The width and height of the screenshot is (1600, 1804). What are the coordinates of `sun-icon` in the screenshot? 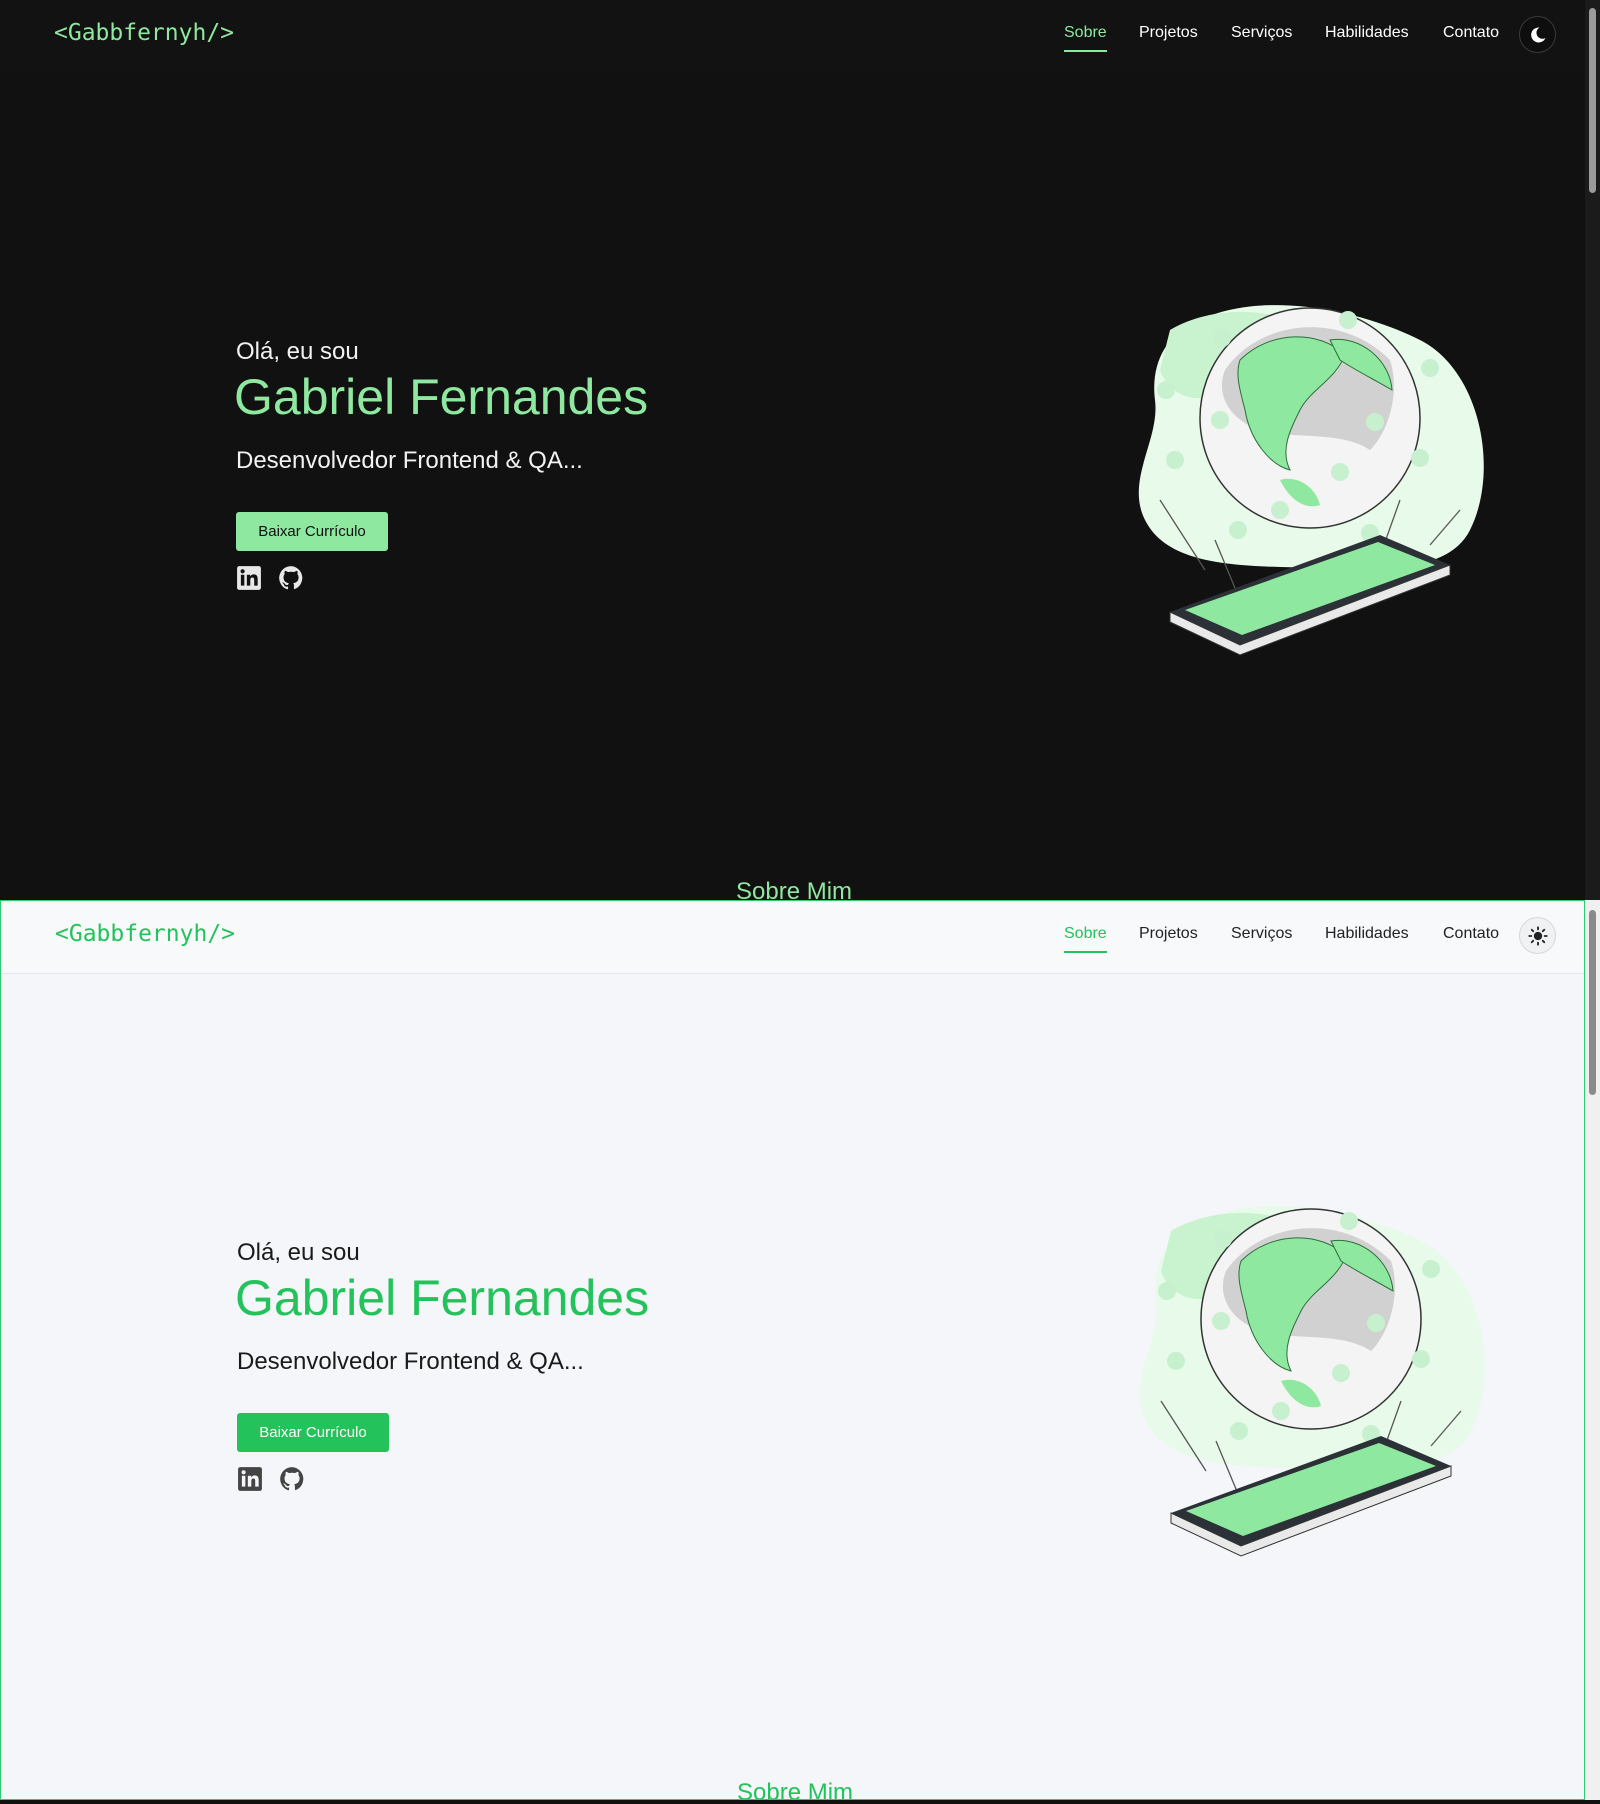 It's located at (1537, 935).